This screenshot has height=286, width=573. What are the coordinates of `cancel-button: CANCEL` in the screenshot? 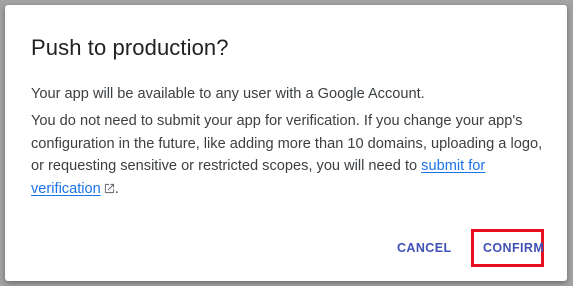 It's located at (424, 248).